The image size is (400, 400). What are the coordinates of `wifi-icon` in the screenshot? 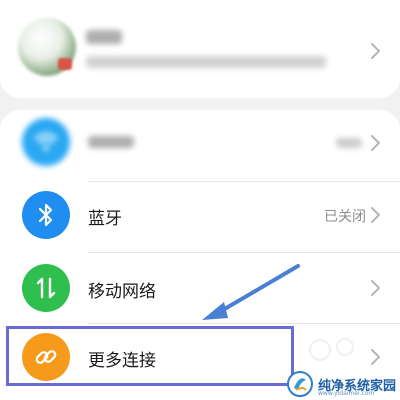 It's located at (46, 142).